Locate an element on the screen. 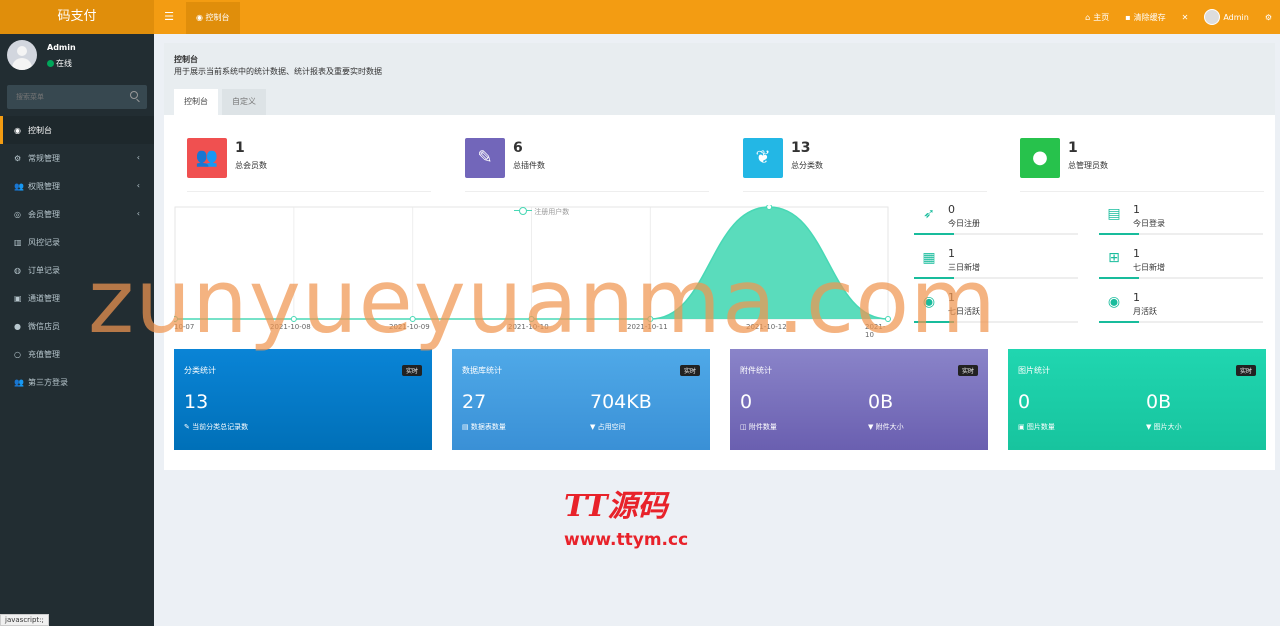 Image resolution: width=1280 pixels, height=626 pixels. status-tip: javascript:; is located at coordinates (24, 620).